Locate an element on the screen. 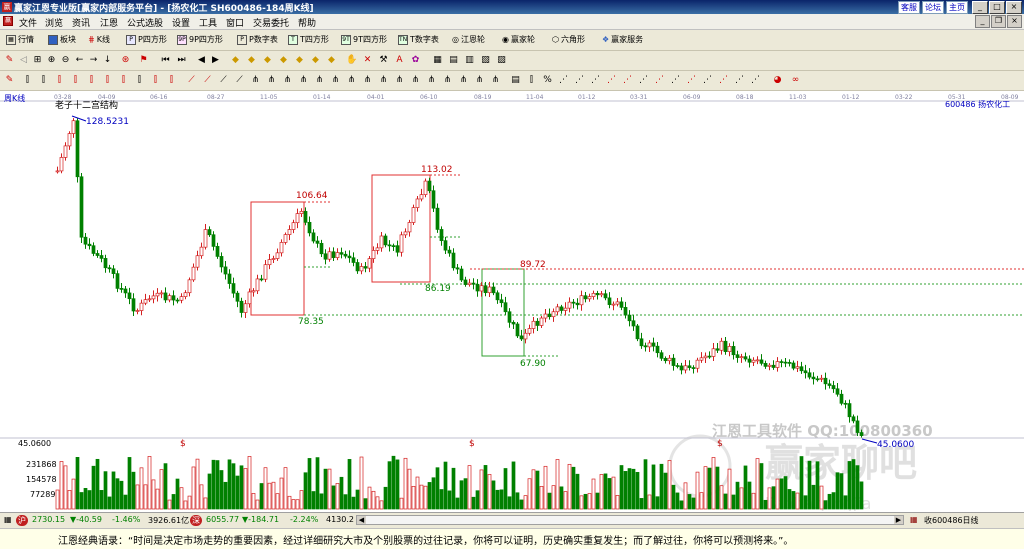 The image size is (1024, 549). zoom-in-icon: ⊕ is located at coordinates (51, 60).